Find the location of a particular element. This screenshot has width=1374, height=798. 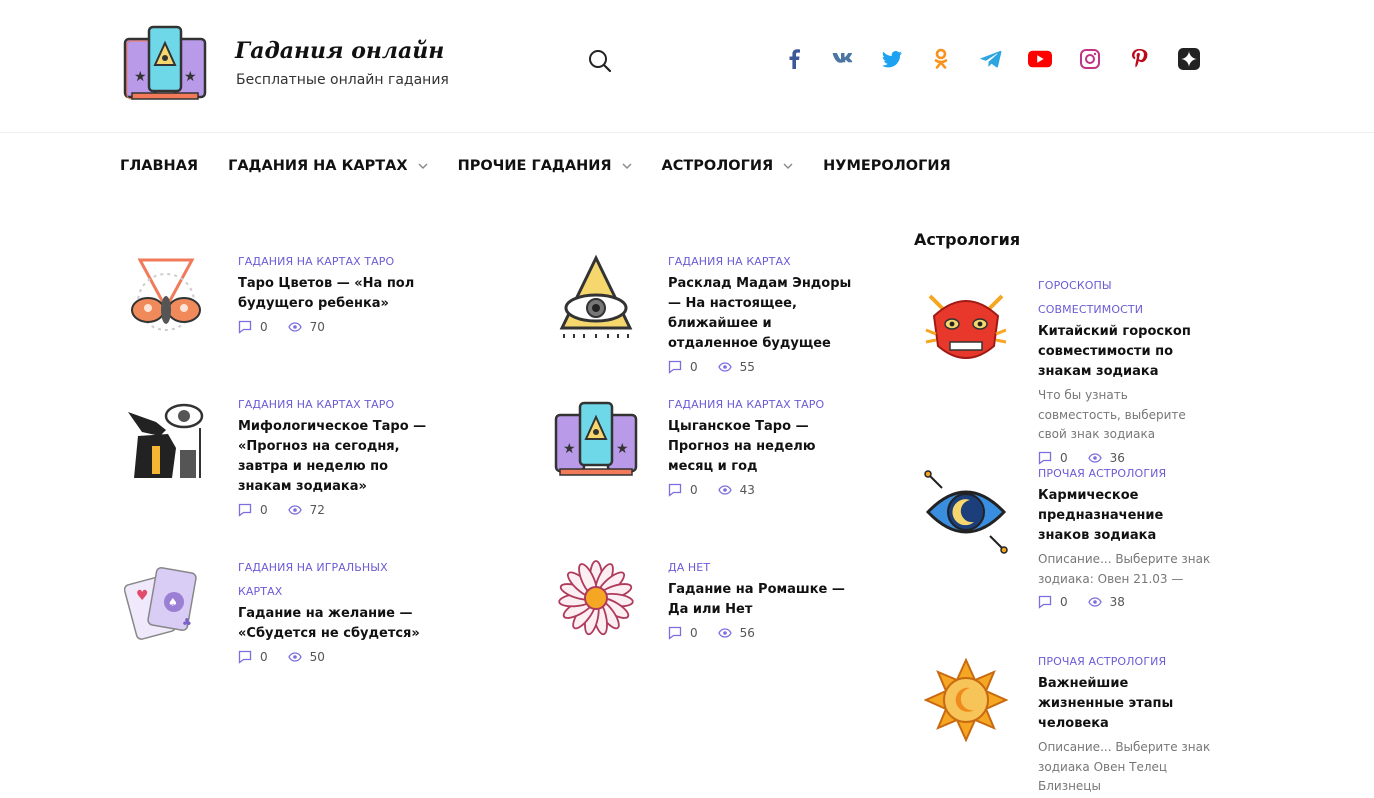

nav-item-astrology: АСТРОЛОГИЯ is located at coordinates (728, 166).